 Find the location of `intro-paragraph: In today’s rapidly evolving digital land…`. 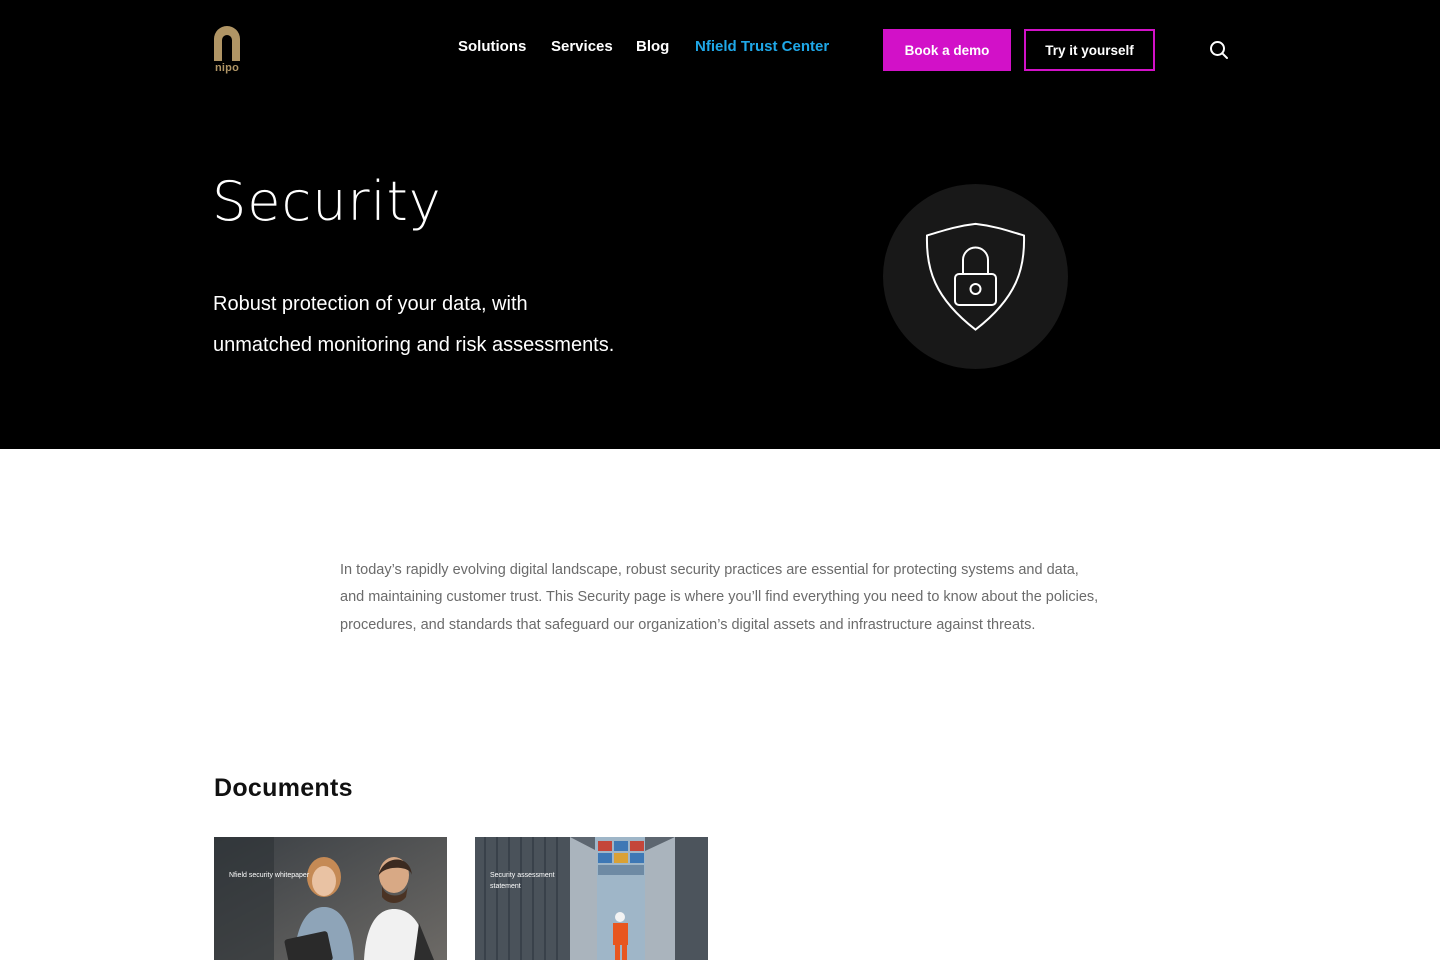

intro-paragraph: In today’s rapidly evolving digital land… is located at coordinates (719, 597).